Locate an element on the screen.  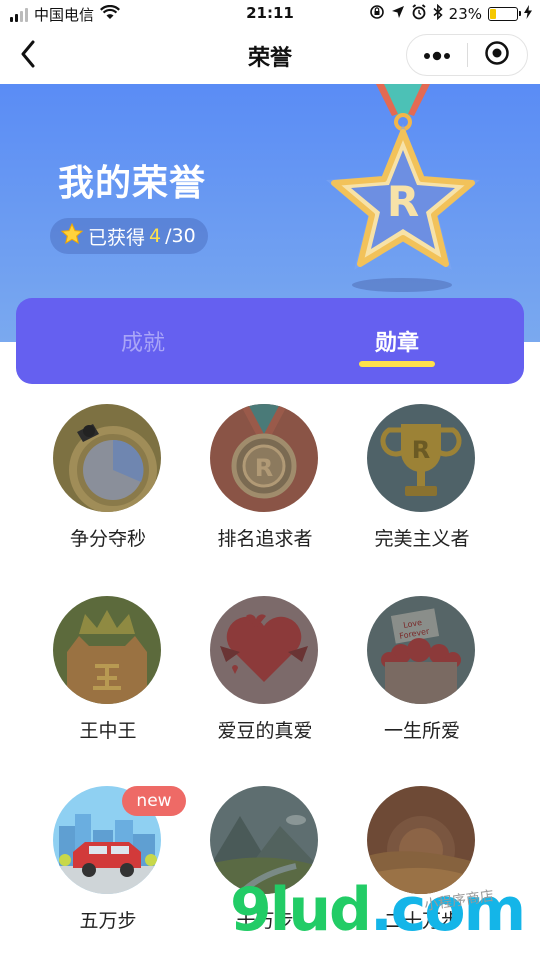
status-right: 23% is located at coordinates (450, 13).